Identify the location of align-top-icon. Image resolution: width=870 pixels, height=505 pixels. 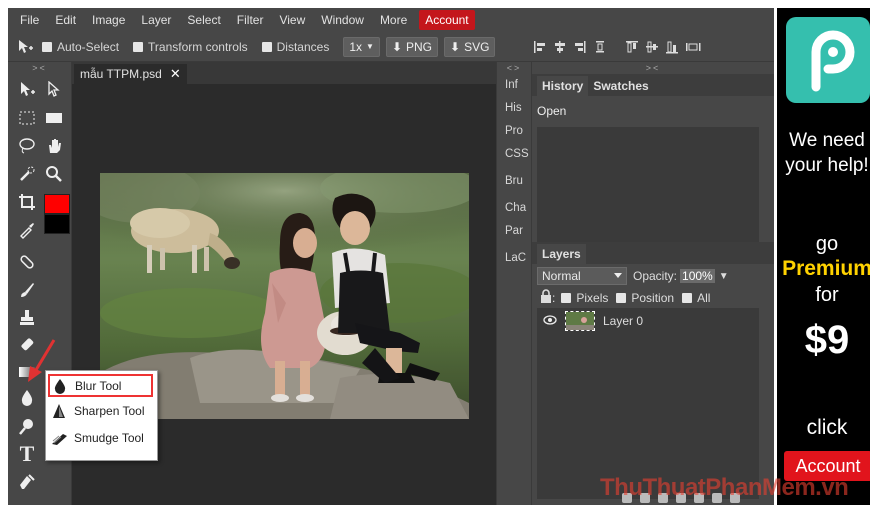
(632, 47).